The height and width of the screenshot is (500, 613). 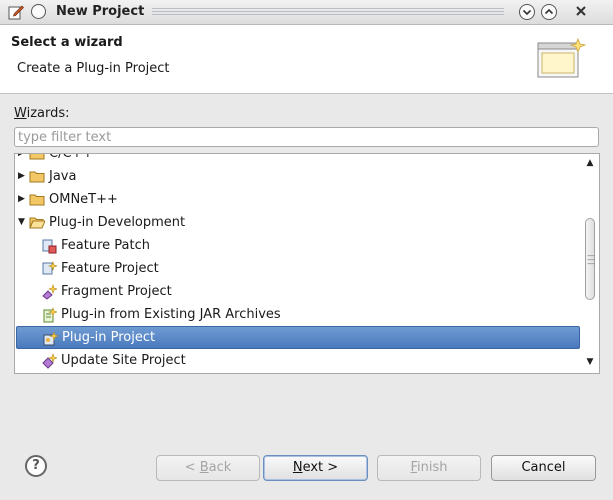 I want to click on chevron-down-icon, so click(x=527, y=12).